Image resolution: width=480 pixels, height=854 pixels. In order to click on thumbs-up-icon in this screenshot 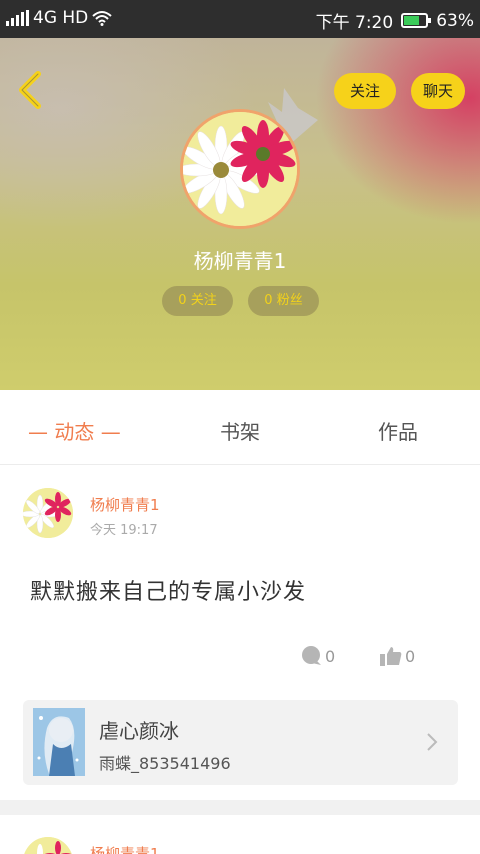, I will do `click(391, 656)`.